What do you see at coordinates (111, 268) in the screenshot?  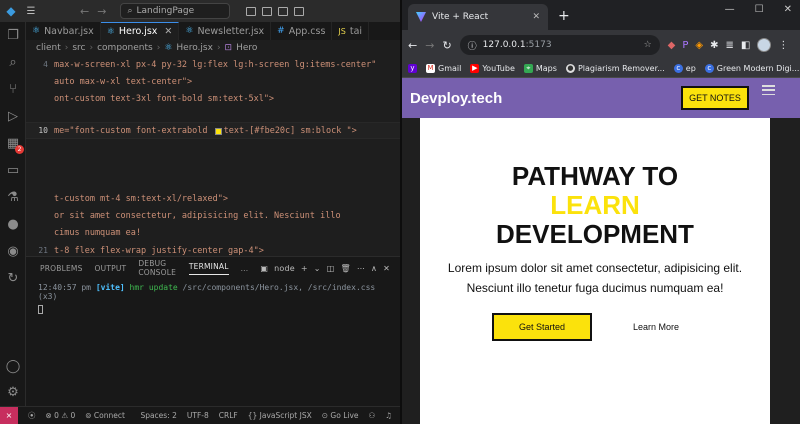 I see `tab-output: OUTPUT` at bounding box center [111, 268].